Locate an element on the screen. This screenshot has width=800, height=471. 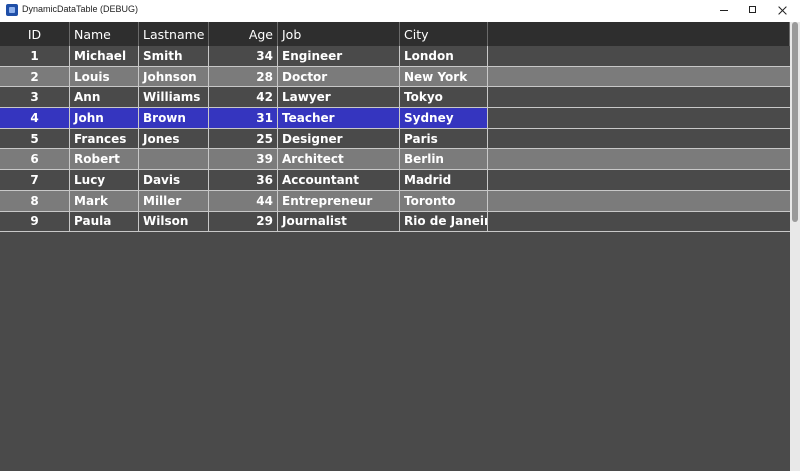
cell-id: 9 is located at coordinates (35, 221).